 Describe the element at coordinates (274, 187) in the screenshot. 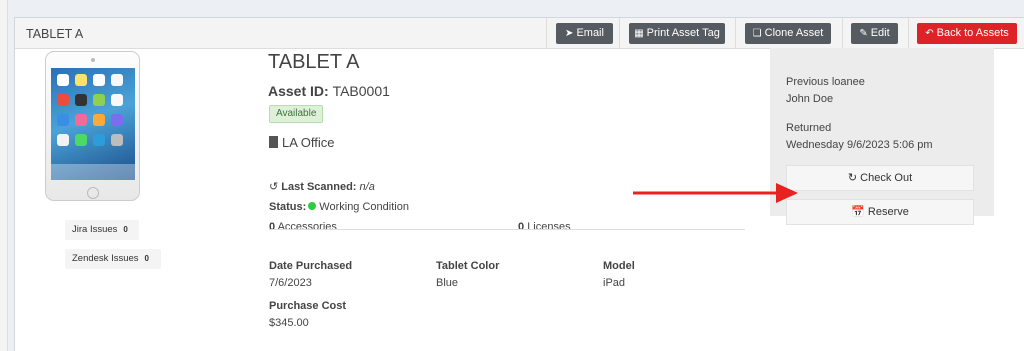

I see `history-icon: ↺` at that location.